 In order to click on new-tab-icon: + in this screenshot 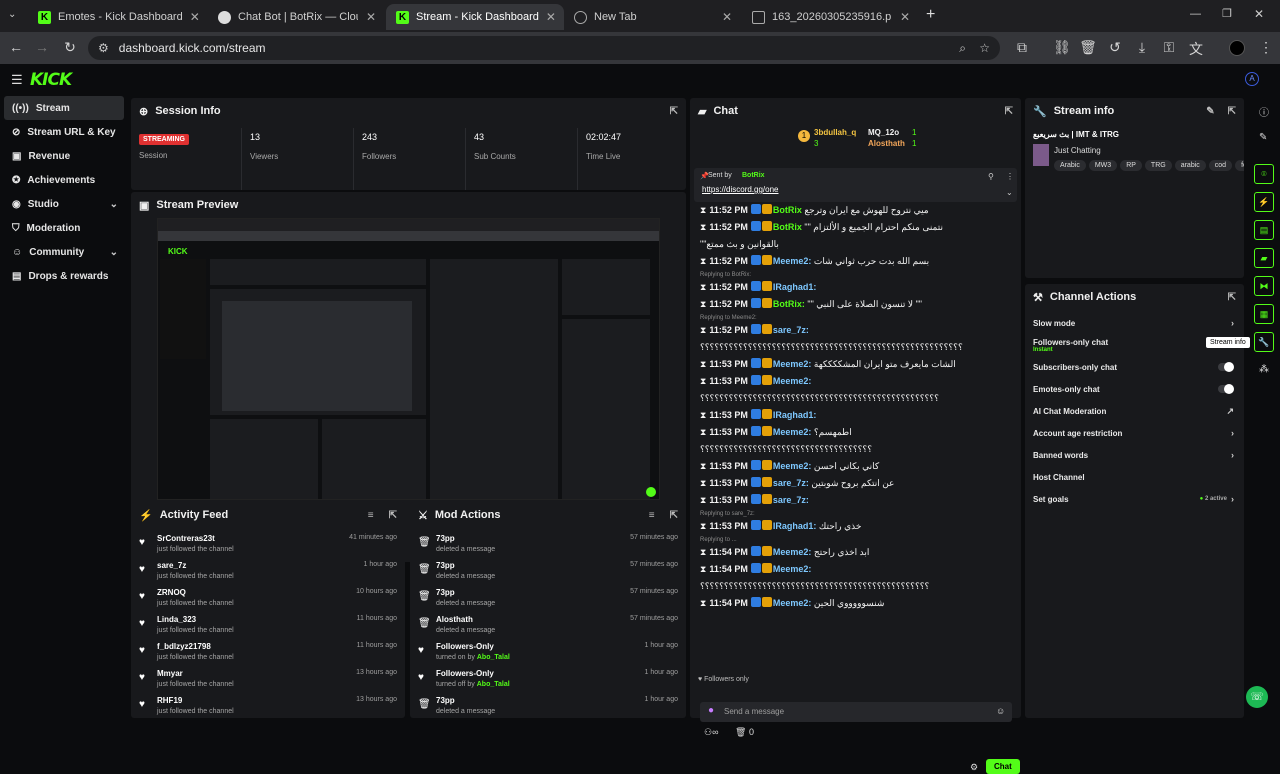, I will do `click(930, 15)`.